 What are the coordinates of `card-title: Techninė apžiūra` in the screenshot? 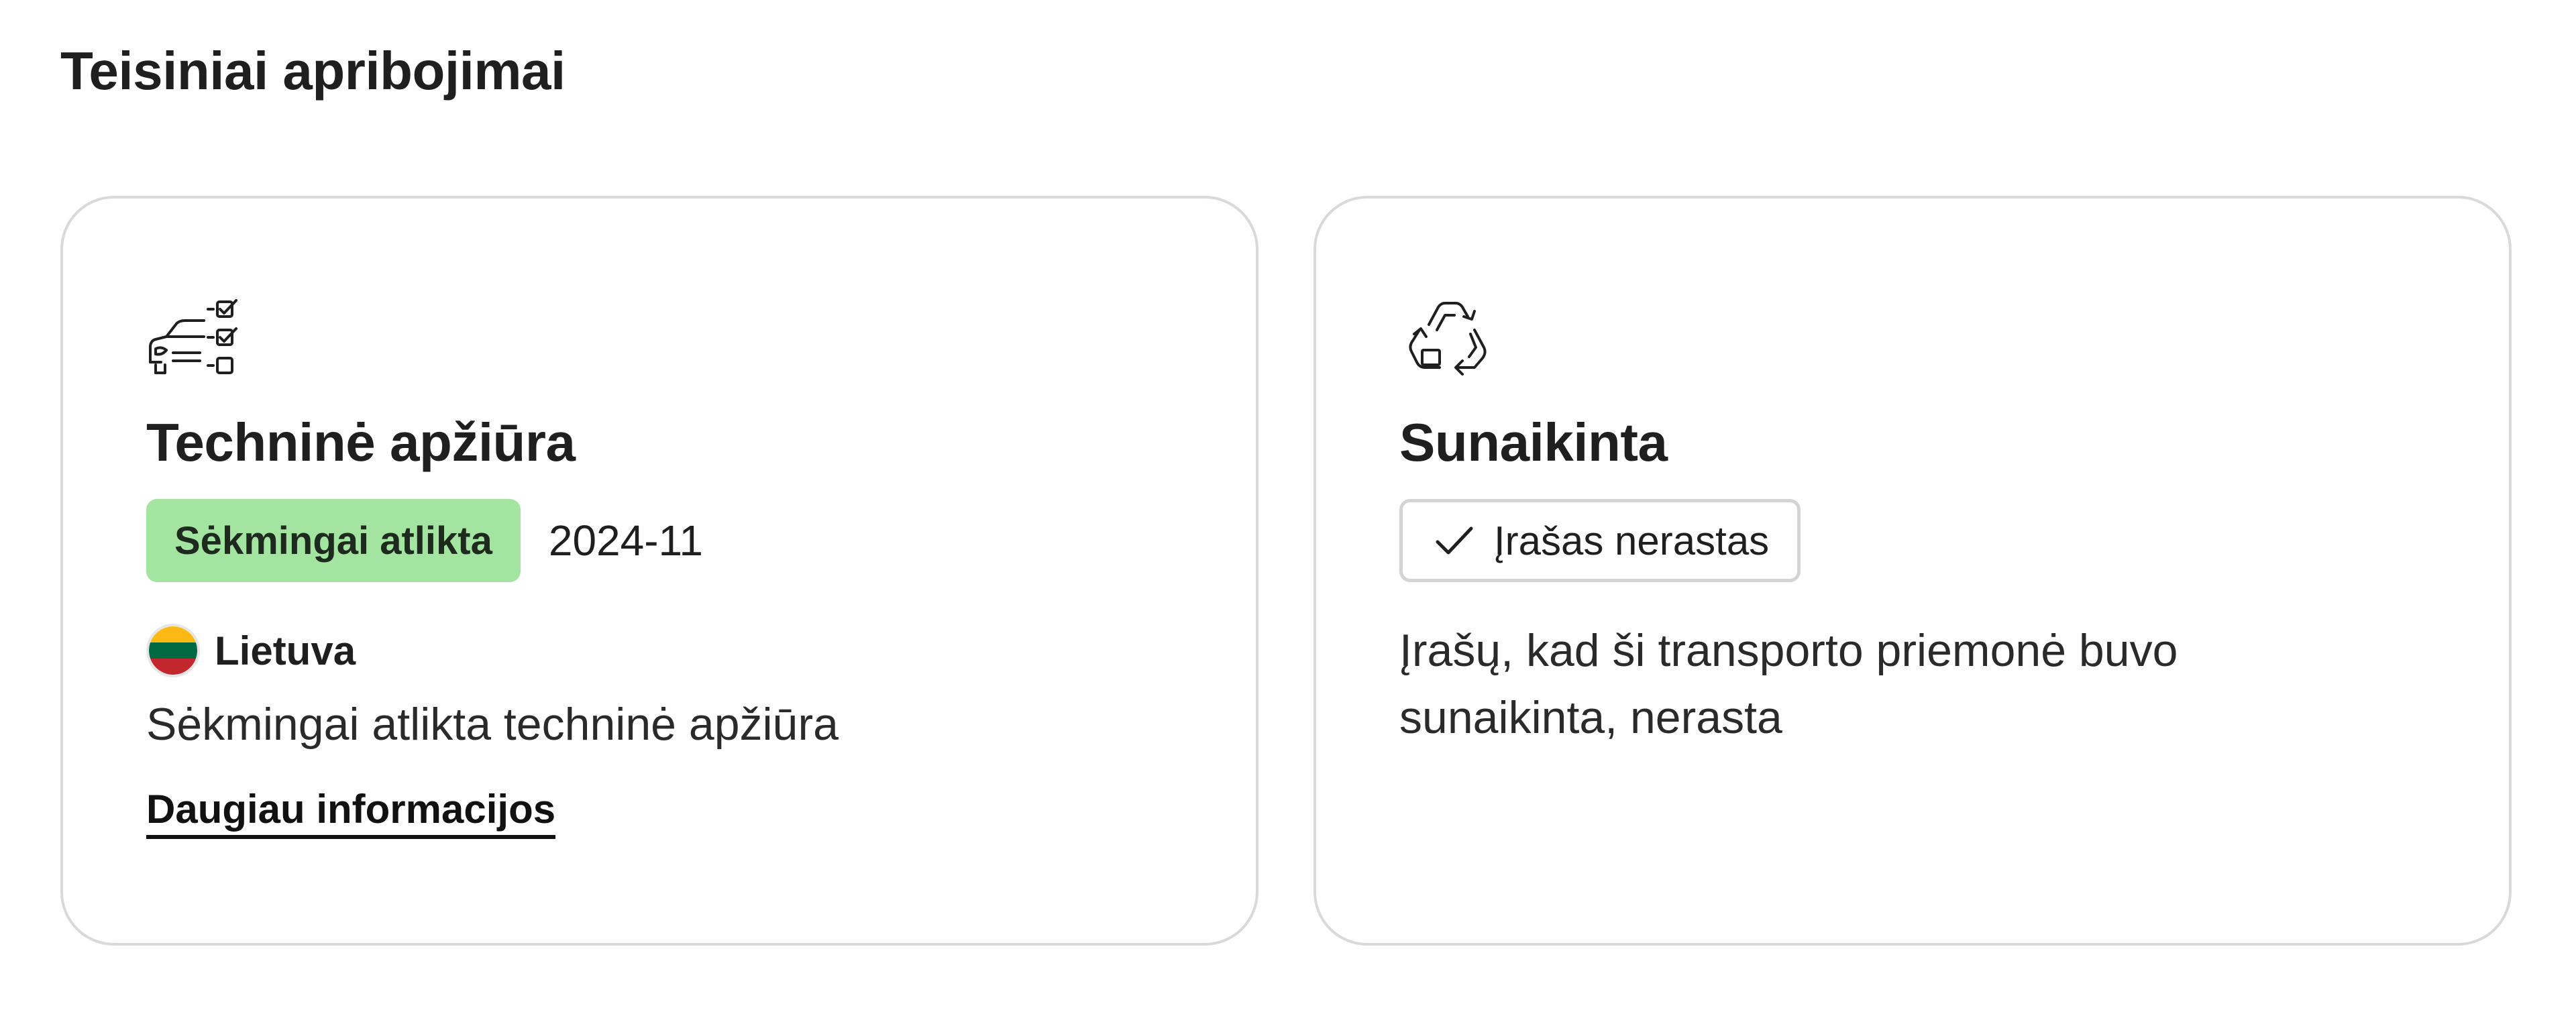 It's located at (361, 442).